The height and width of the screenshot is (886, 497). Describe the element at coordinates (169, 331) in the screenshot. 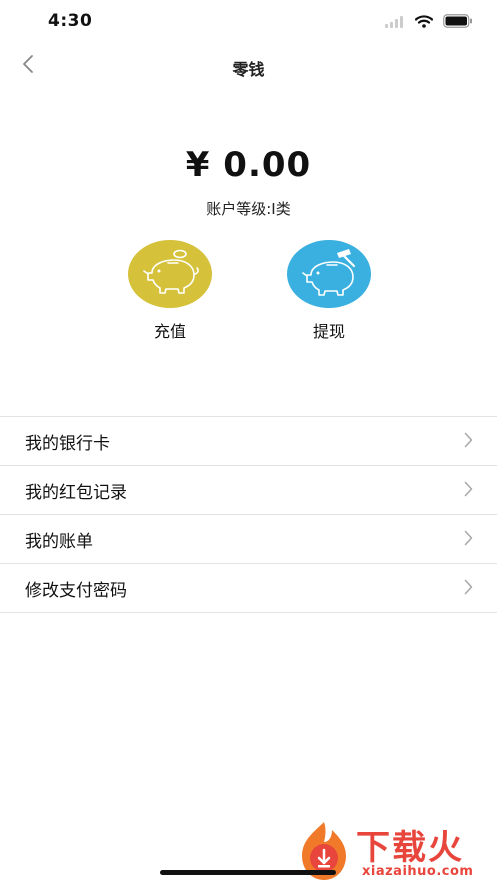

I see `recharge-label: 充值` at that location.